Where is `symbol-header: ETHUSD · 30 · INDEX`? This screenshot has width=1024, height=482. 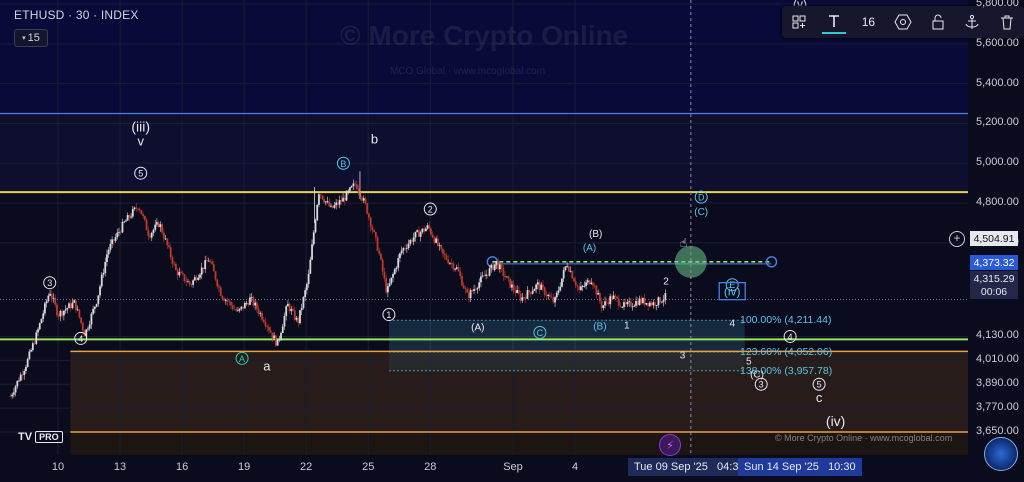 symbol-header: ETHUSD · 30 · INDEX is located at coordinates (76, 15).